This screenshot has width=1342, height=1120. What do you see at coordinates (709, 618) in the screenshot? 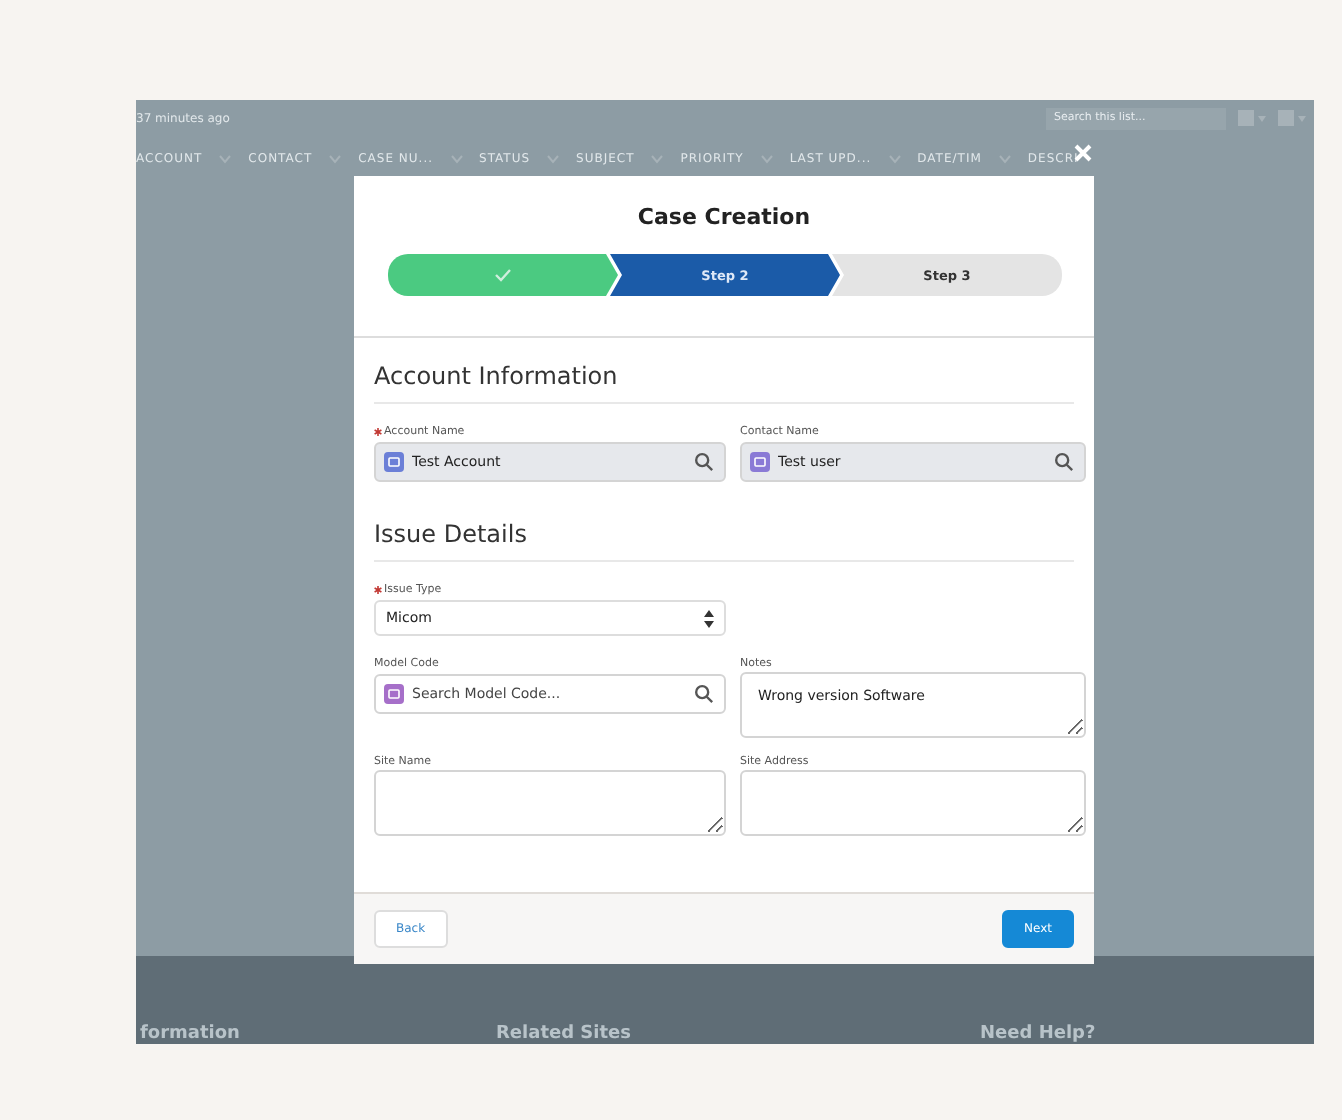
I see `sort-arrows-icon` at bounding box center [709, 618].